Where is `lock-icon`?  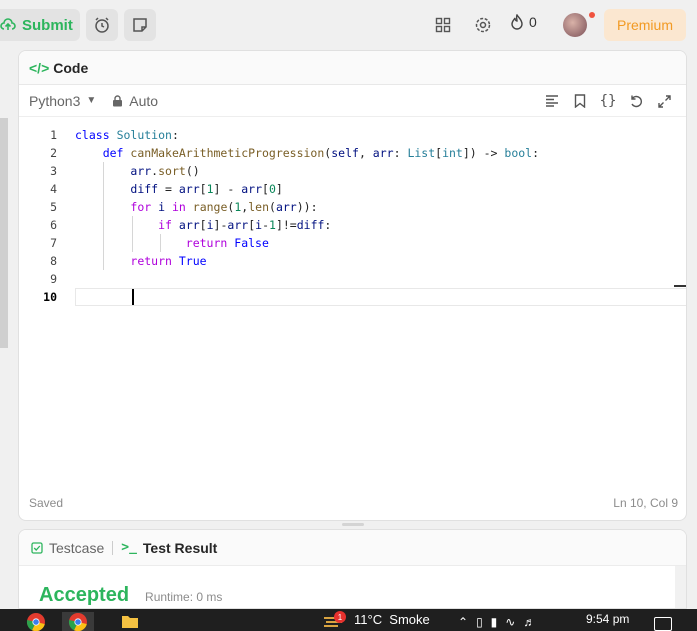 lock-icon is located at coordinates (118, 100).